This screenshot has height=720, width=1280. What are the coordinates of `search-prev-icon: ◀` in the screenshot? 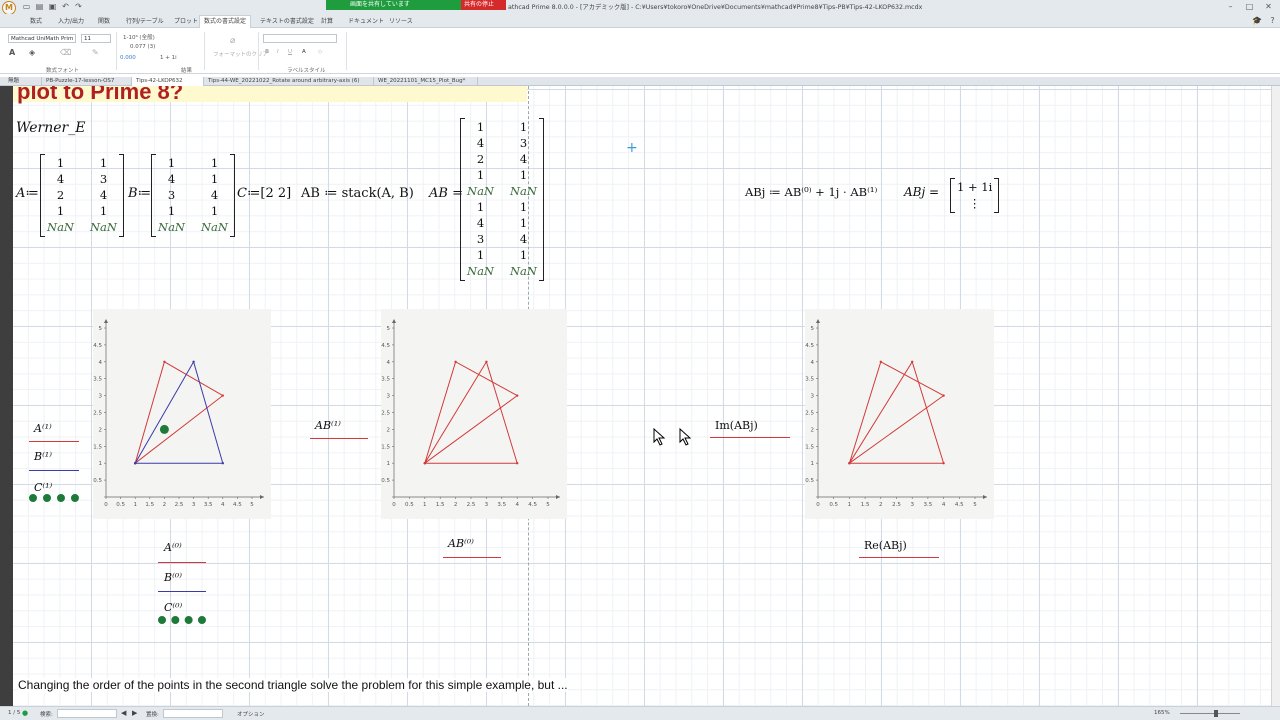 It's located at (123, 713).